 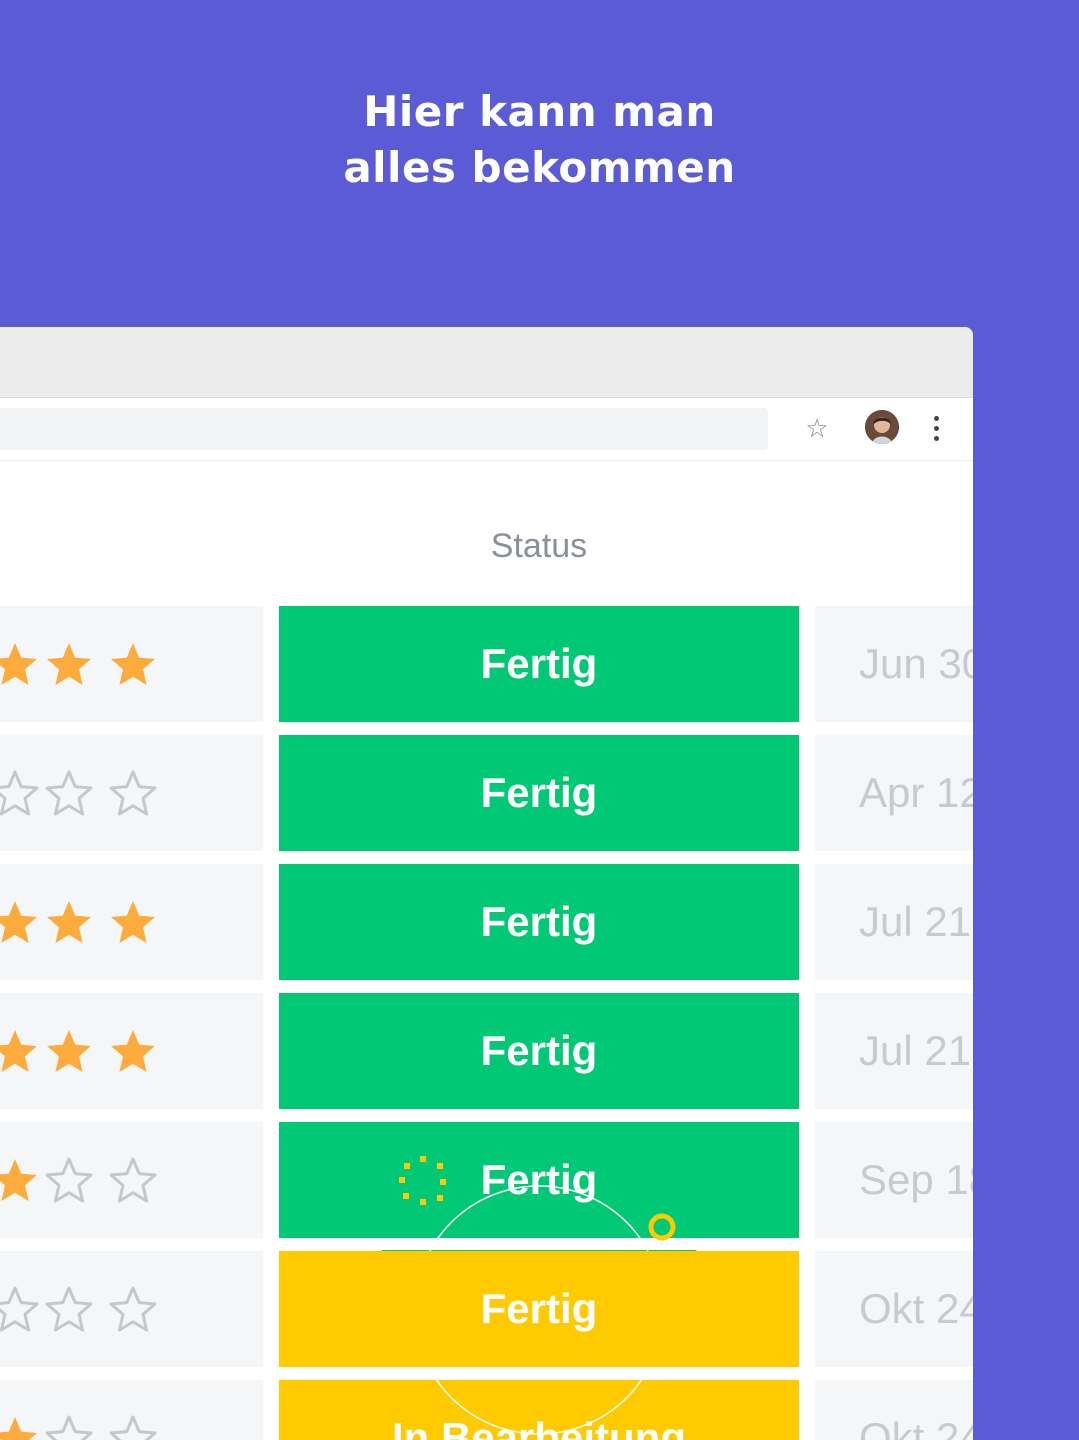 What do you see at coordinates (936, 428) in the screenshot?
I see `kebab-menu-icon` at bounding box center [936, 428].